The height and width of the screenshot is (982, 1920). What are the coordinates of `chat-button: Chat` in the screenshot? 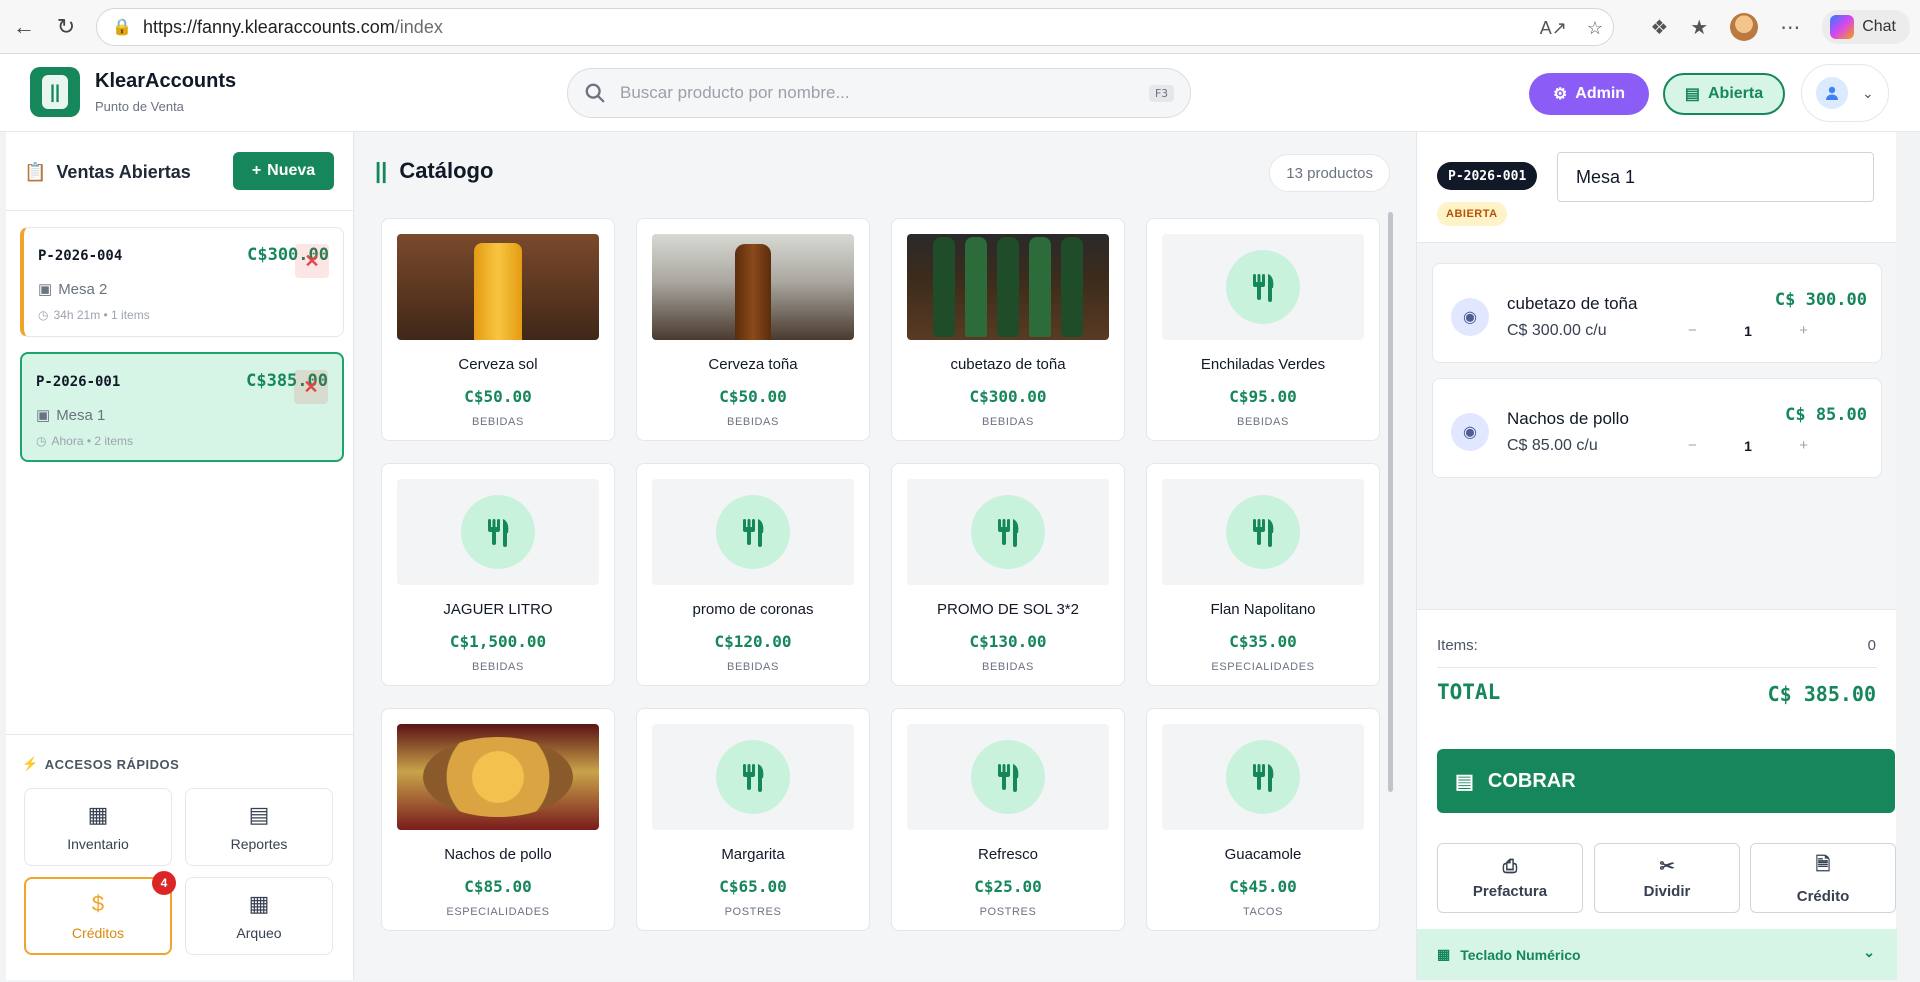 It's located at (1866, 27).